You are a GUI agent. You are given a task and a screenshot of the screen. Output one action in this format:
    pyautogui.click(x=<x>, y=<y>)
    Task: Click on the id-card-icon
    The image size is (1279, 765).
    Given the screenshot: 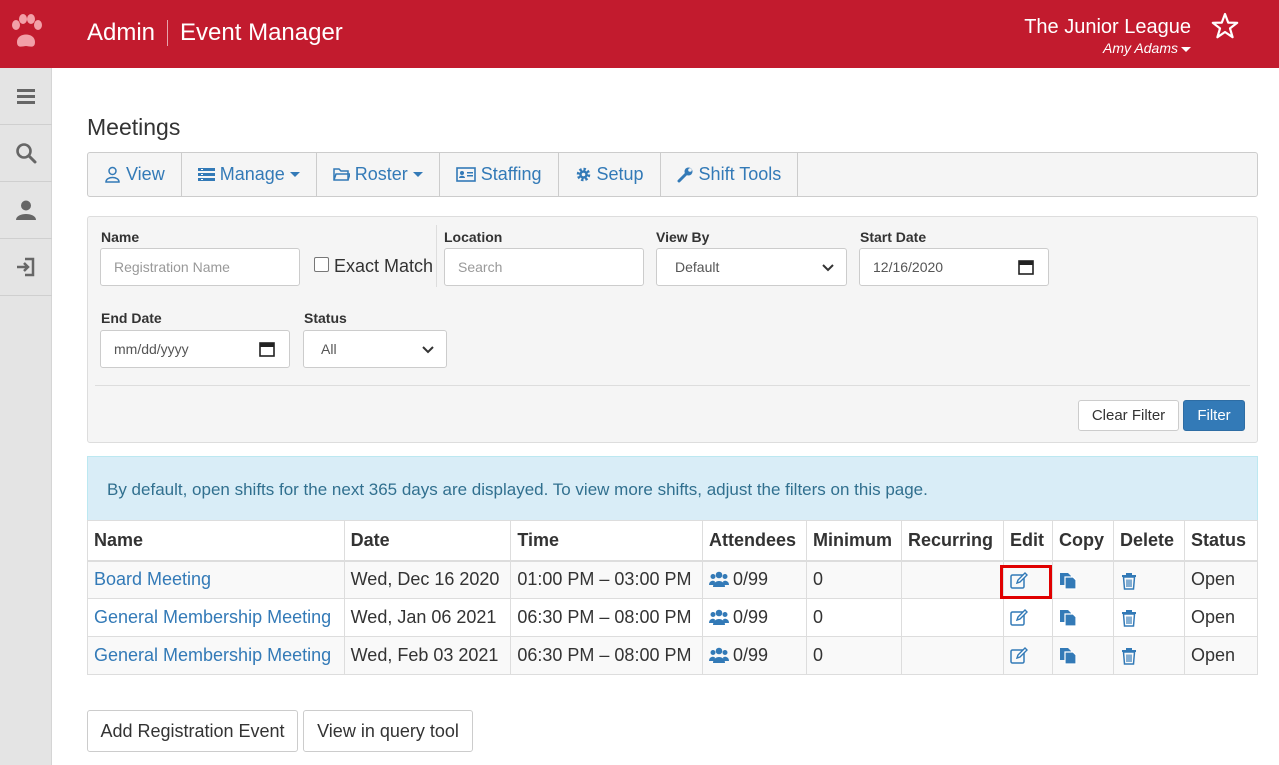 What is the action you would take?
    pyautogui.click(x=465, y=174)
    